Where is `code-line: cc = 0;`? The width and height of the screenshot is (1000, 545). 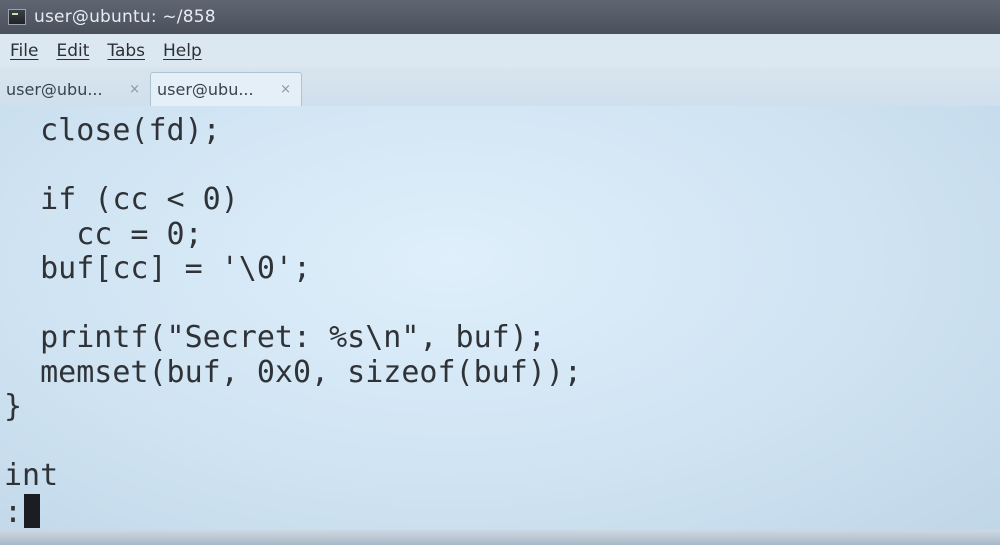
code-line: cc = 0; is located at coordinates (103, 234).